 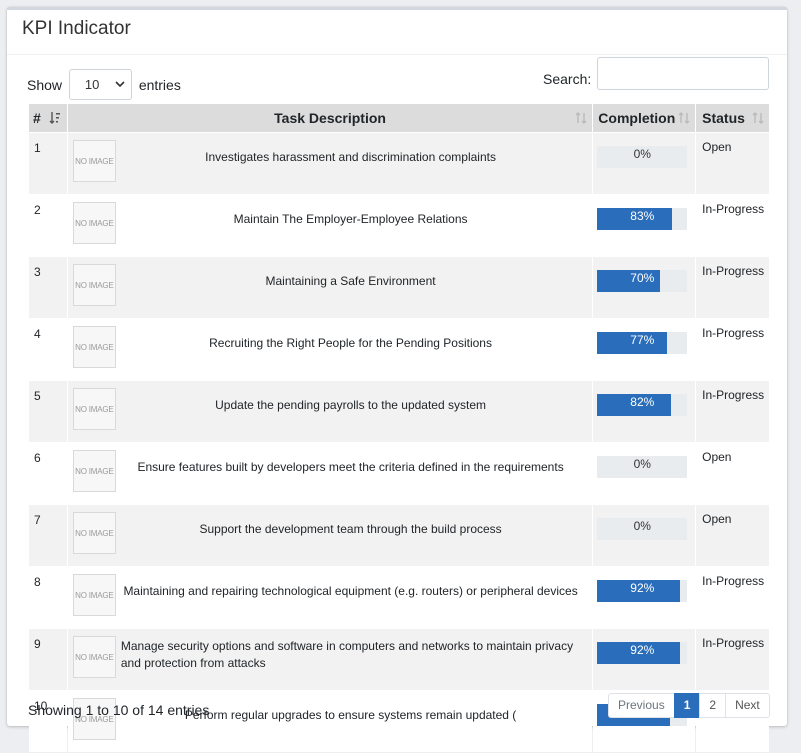 What do you see at coordinates (48, 287) in the screenshot?
I see `row-number: 3` at bounding box center [48, 287].